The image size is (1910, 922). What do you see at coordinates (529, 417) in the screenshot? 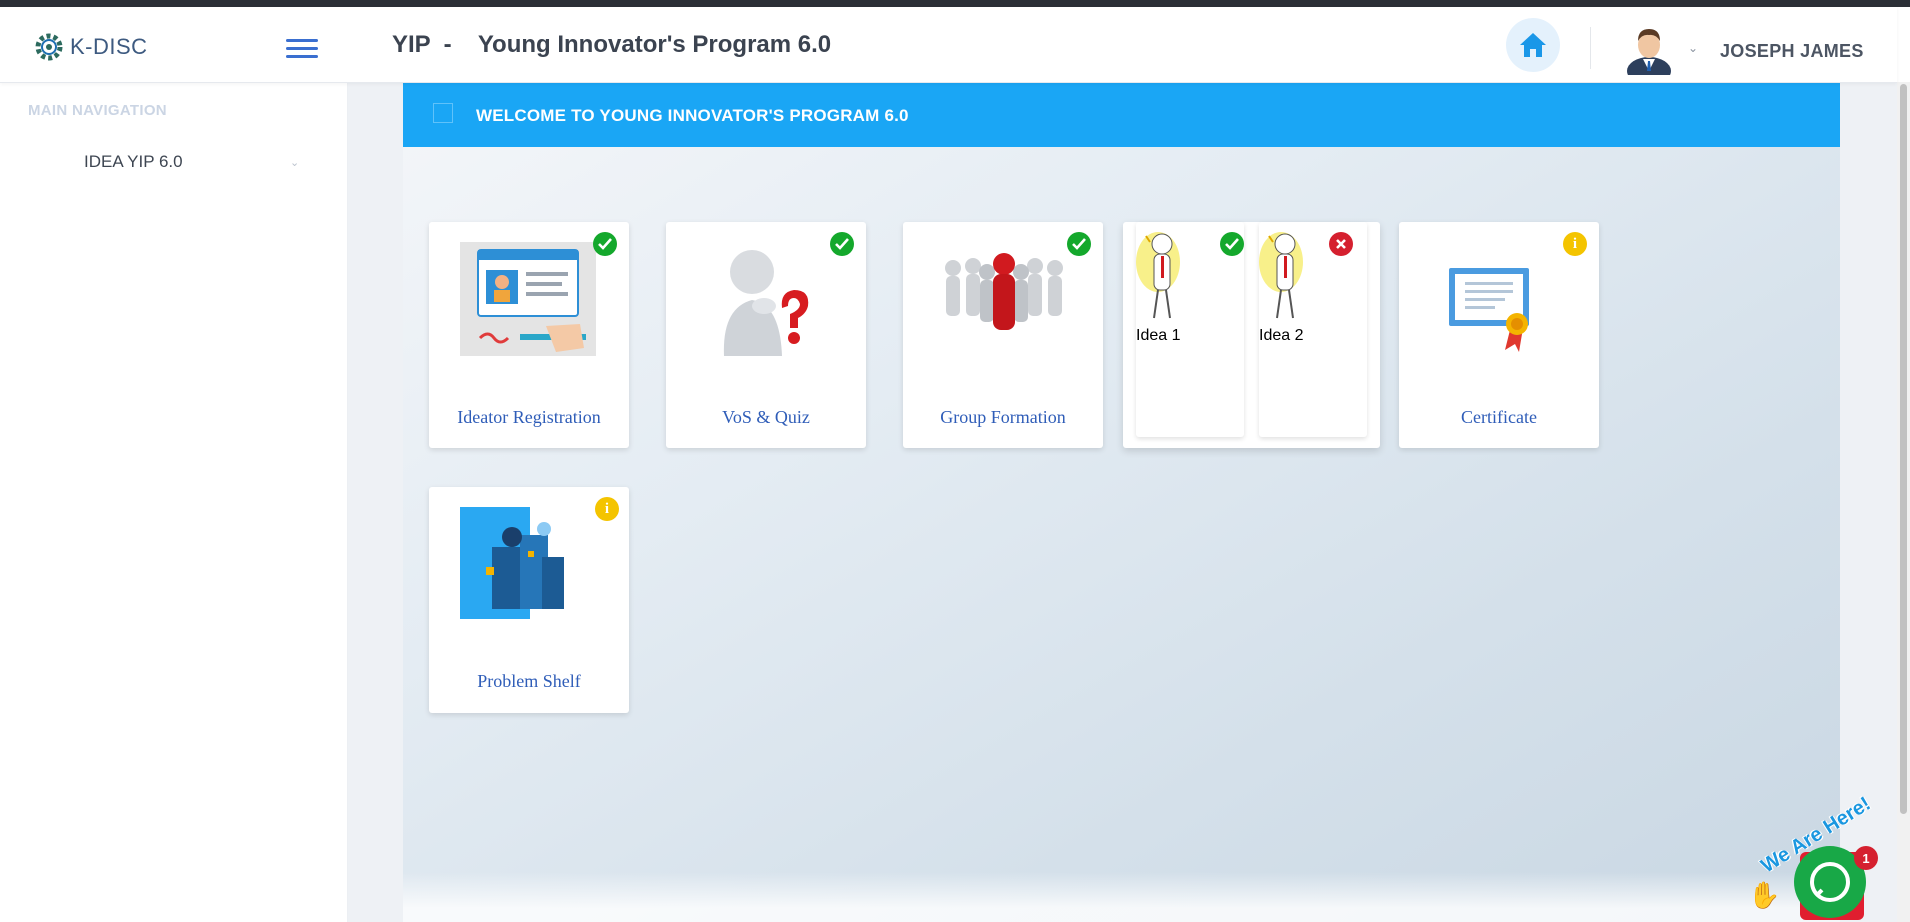
I see `card-label: Ideator Registration` at bounding box center [529, 417].